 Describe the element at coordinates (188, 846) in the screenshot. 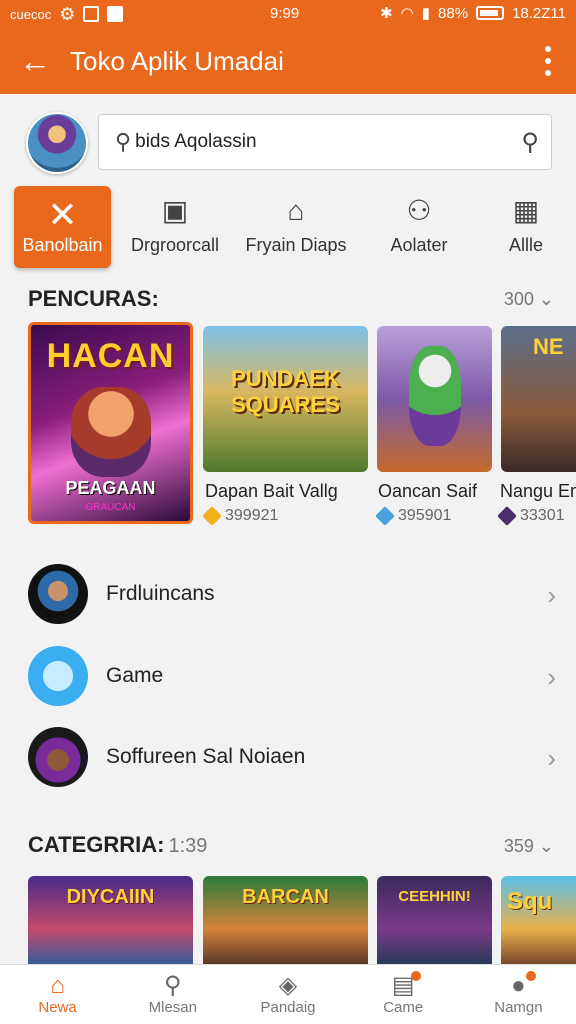

I see `section-subtitle: 1:39` at that location.